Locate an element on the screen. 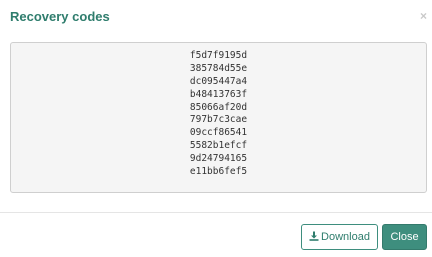  download-icon is located at coordinates (314, 236).